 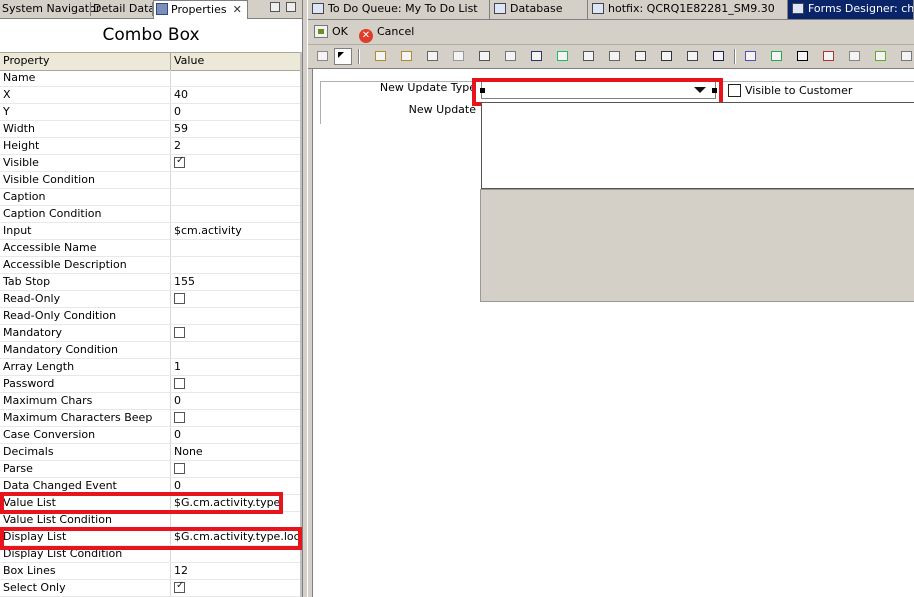 What do you see at coordinates (150, 129) in the screenshot?
I see `property-row: Width 59` at bounding box center [150, 129].